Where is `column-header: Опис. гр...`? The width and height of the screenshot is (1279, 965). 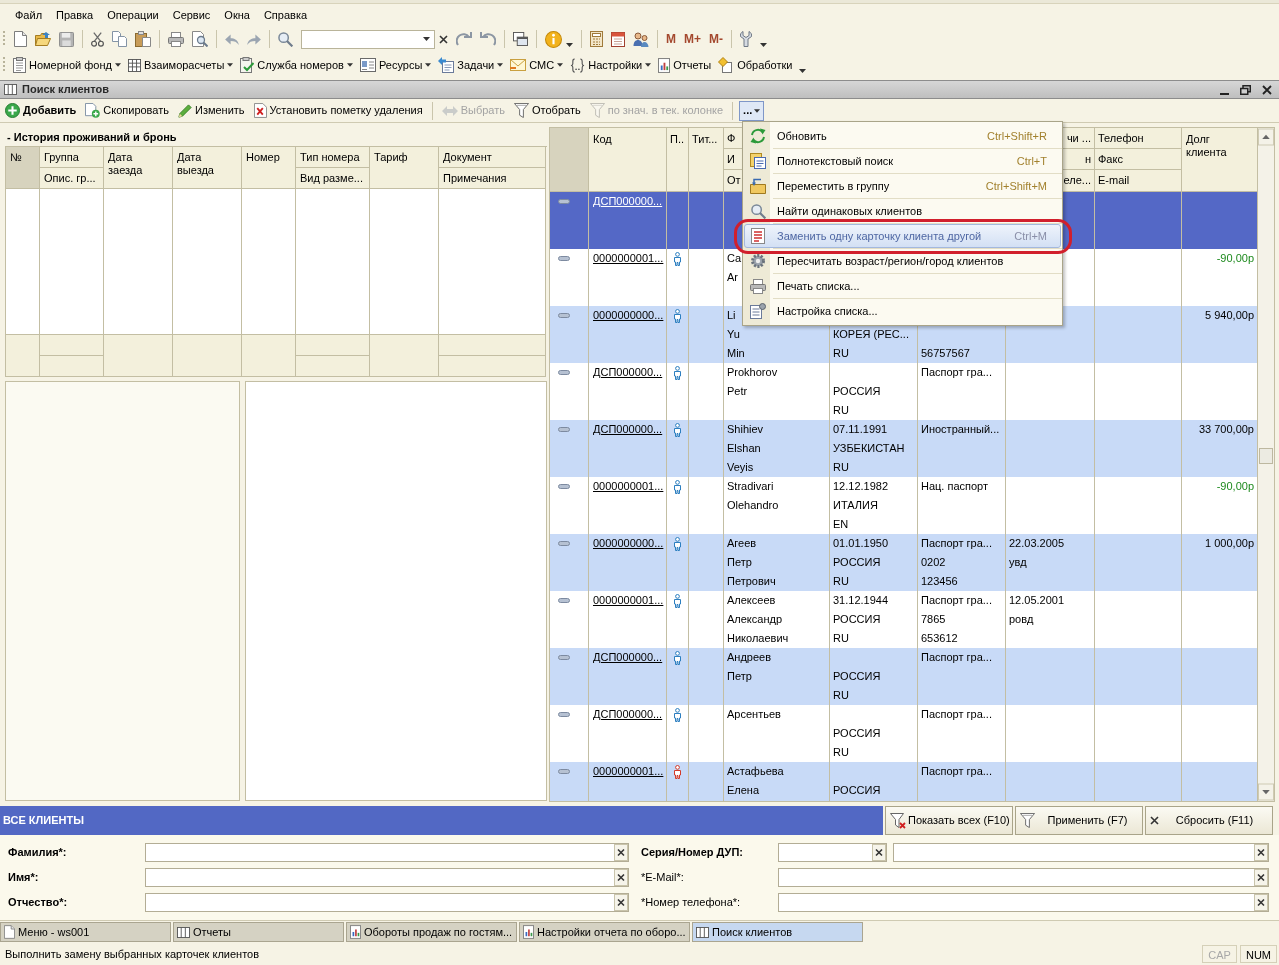
column-header: Опис. гр... is located at coordinates (70, 178).